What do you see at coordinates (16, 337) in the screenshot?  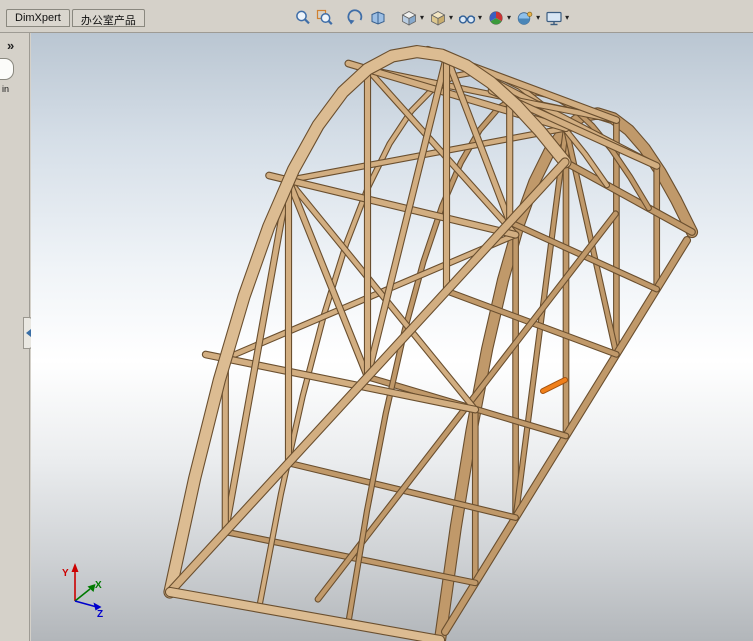 I see `collapsed-feature-manager-panel: » in` at bounding box center [16, 337].